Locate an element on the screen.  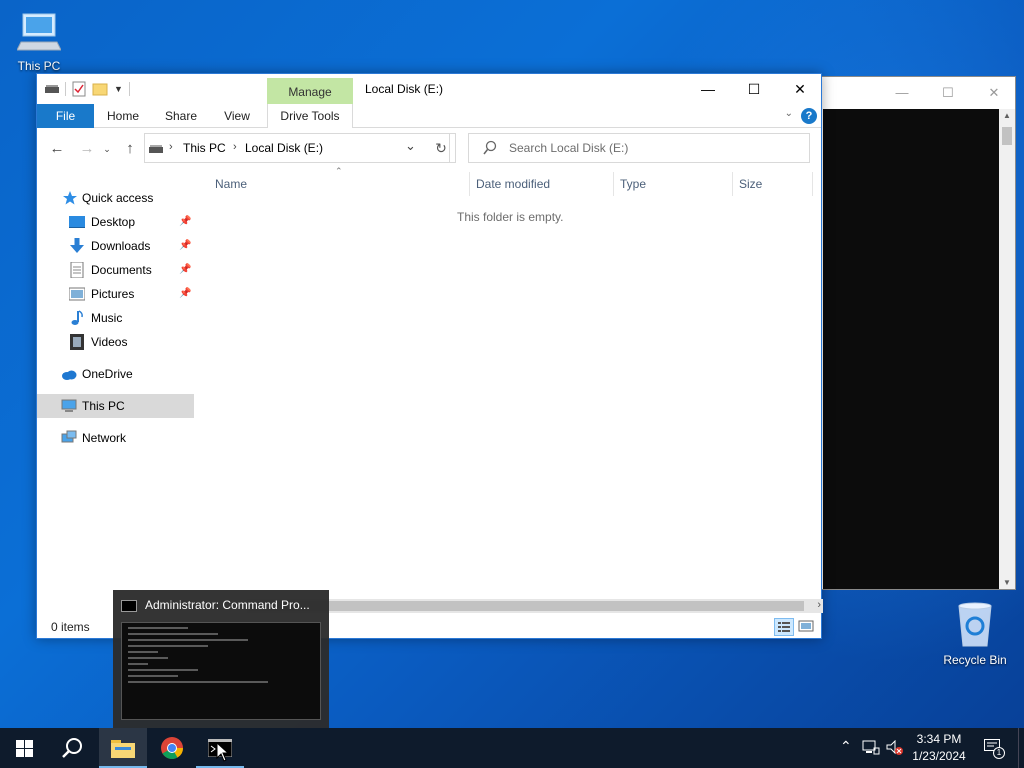
tab-share: Share is located at coordinates (181, 116).